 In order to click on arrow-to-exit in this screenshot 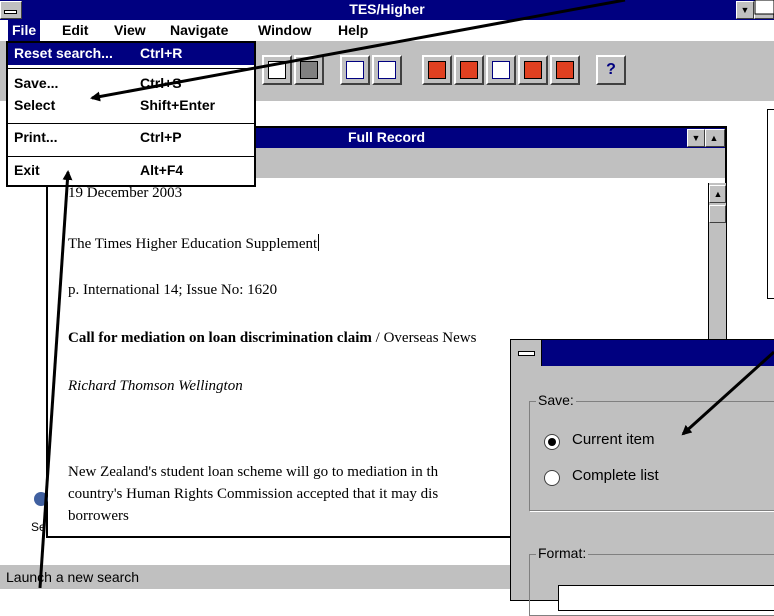, I will do `click(55, 379)`.